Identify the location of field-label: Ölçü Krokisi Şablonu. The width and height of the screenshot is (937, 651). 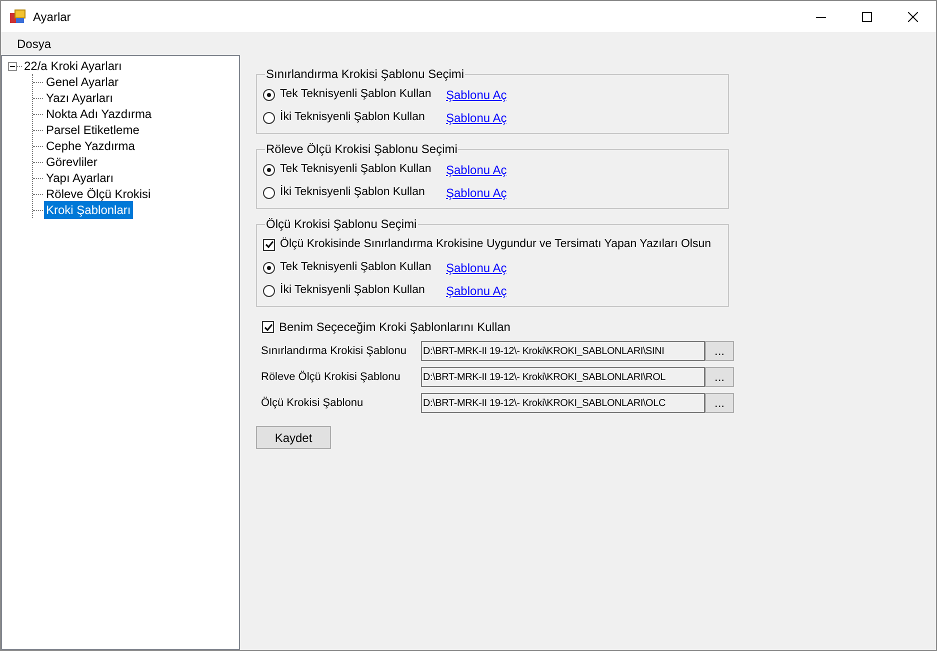
(312, 403).